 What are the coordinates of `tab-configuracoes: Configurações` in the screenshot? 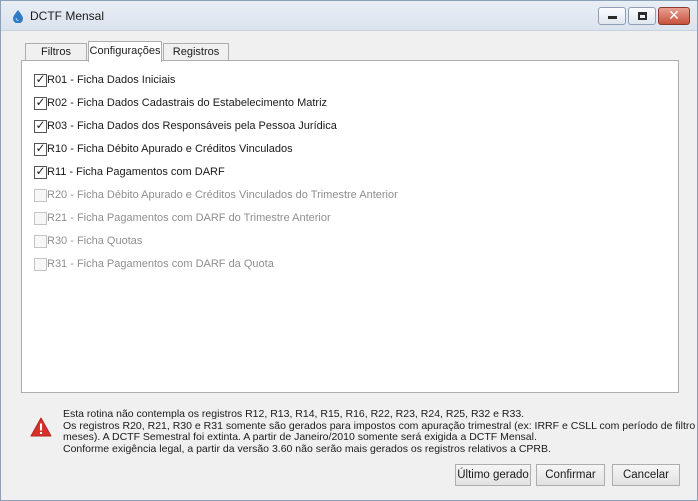 It's located at (125, 51).